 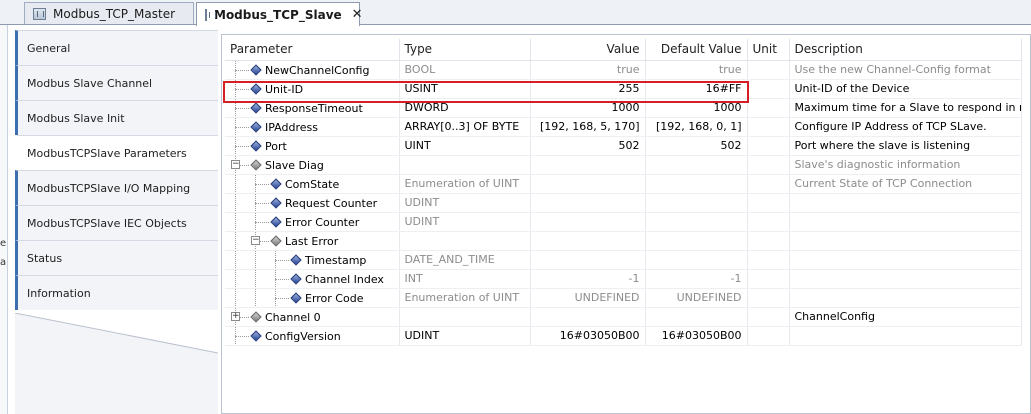 I want to click on column-header-description: Description, so click(x=905, y=50).